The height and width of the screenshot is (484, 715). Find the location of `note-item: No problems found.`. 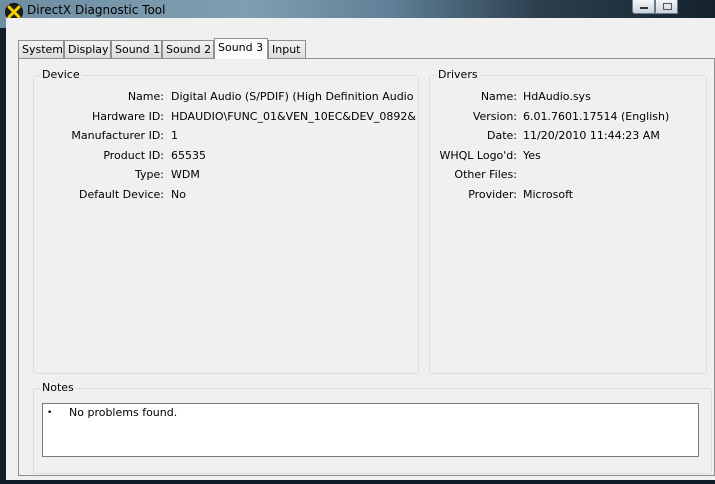

note-item: No problems found. is located at coordinates (123, 412).